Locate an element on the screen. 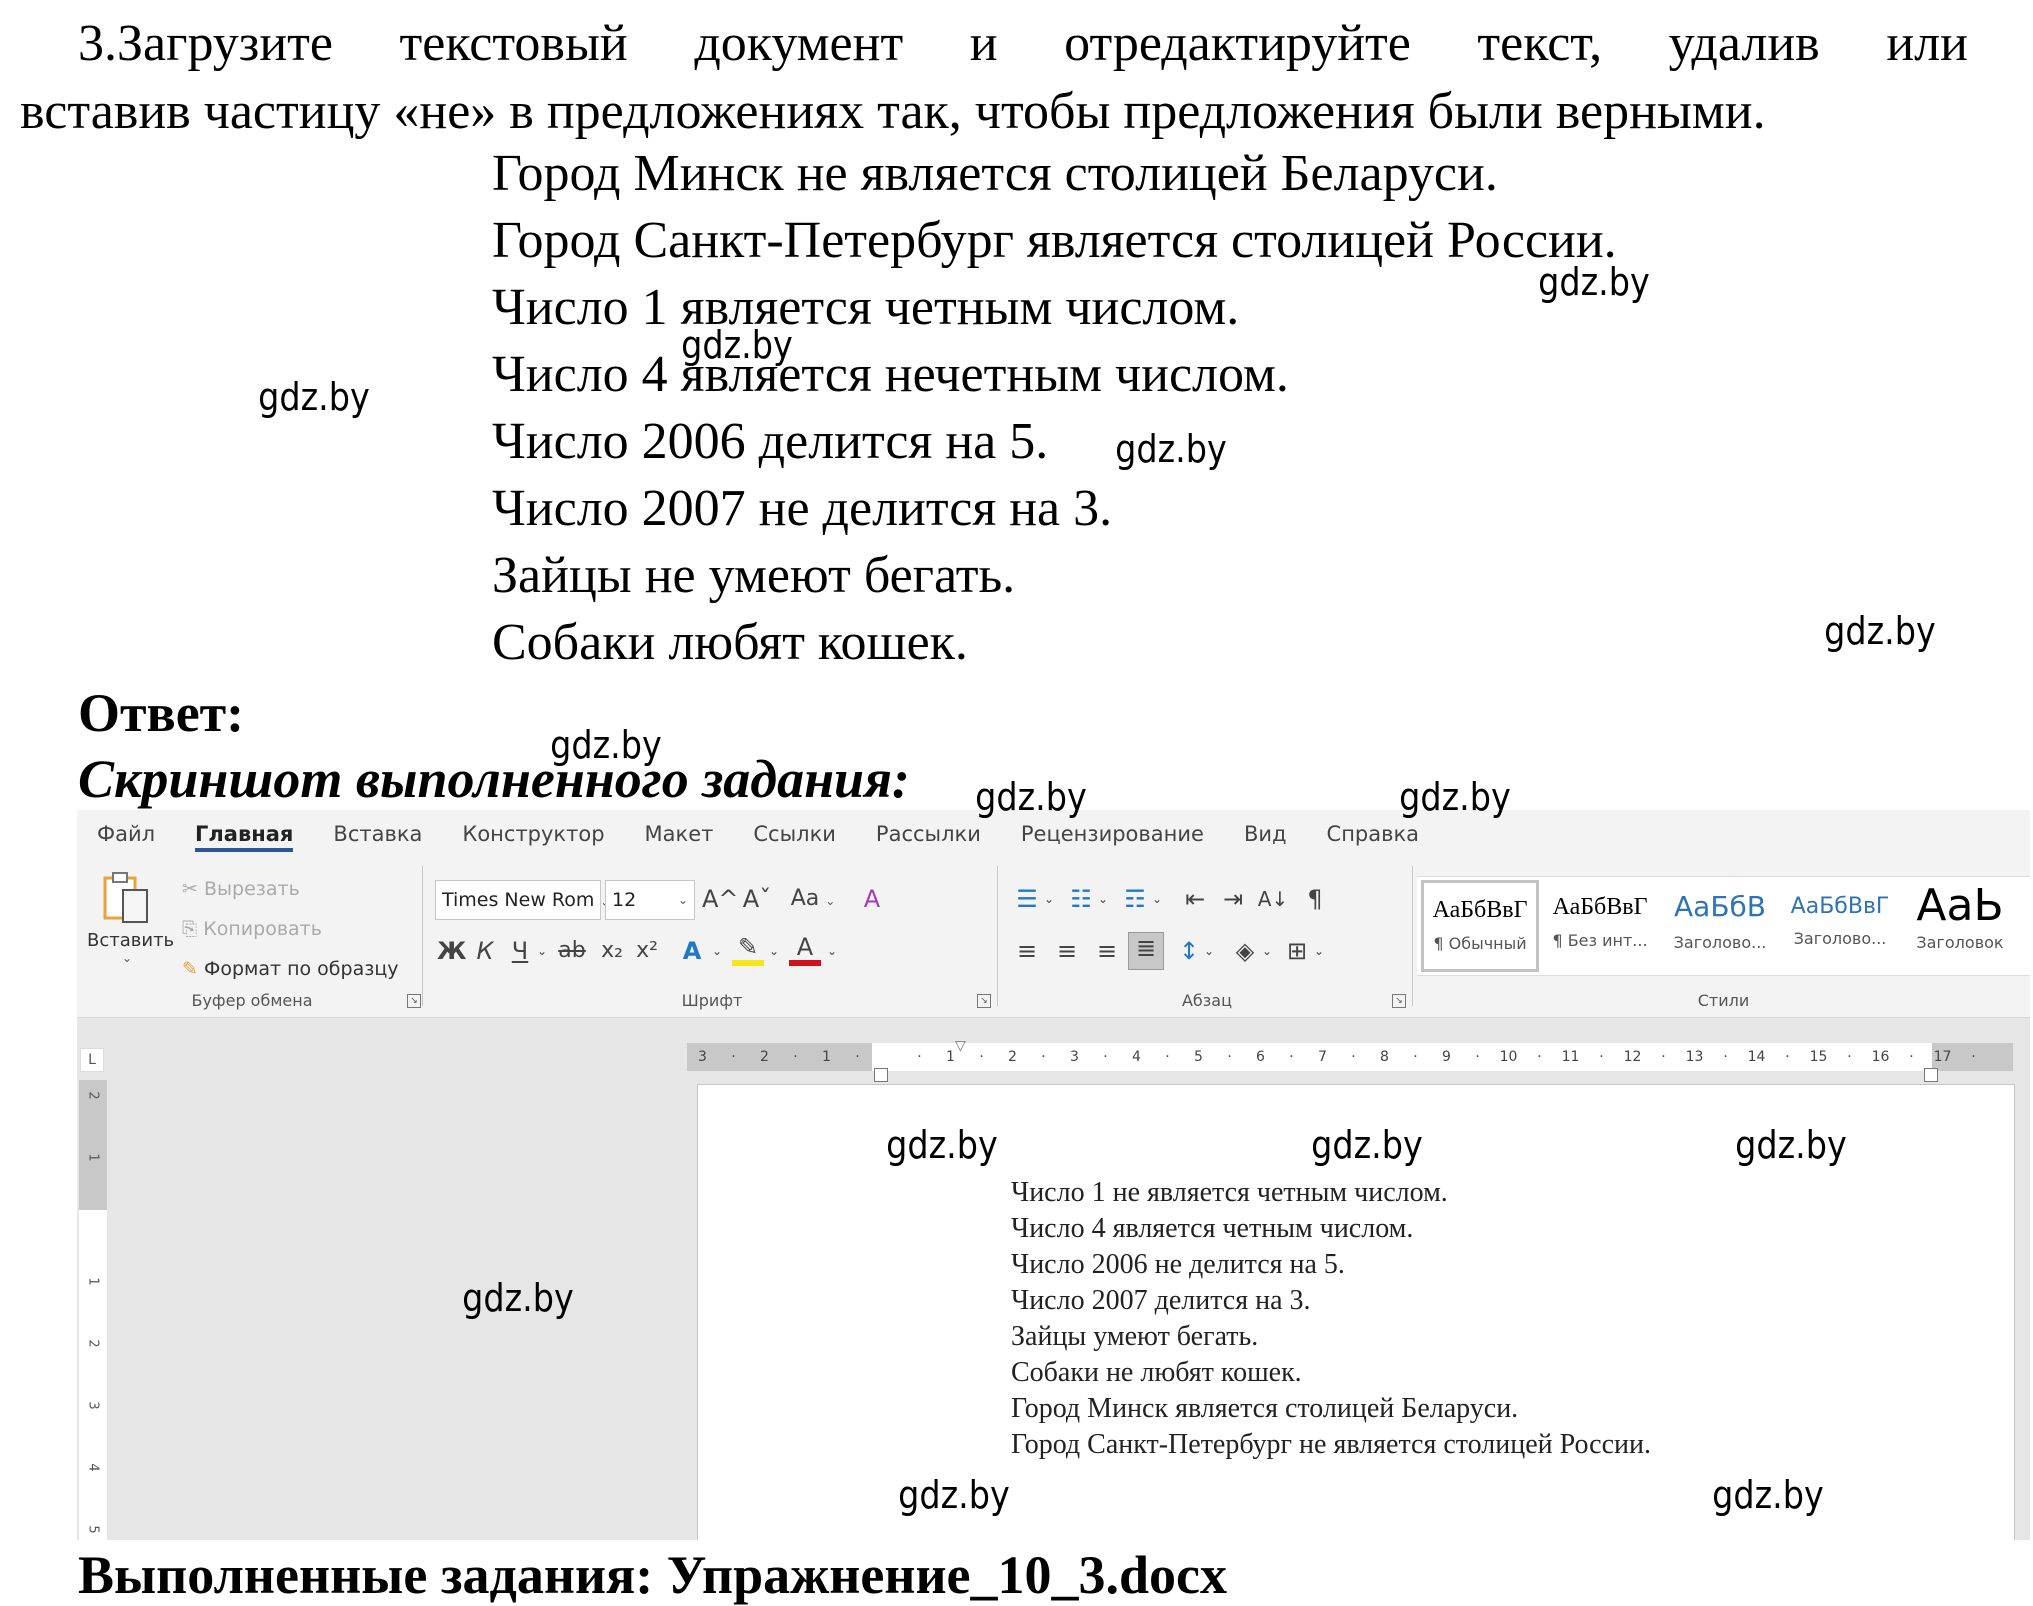 The image size is (2033, 1606). clear-formatting-icon: A is located at coordinates (872, 899).